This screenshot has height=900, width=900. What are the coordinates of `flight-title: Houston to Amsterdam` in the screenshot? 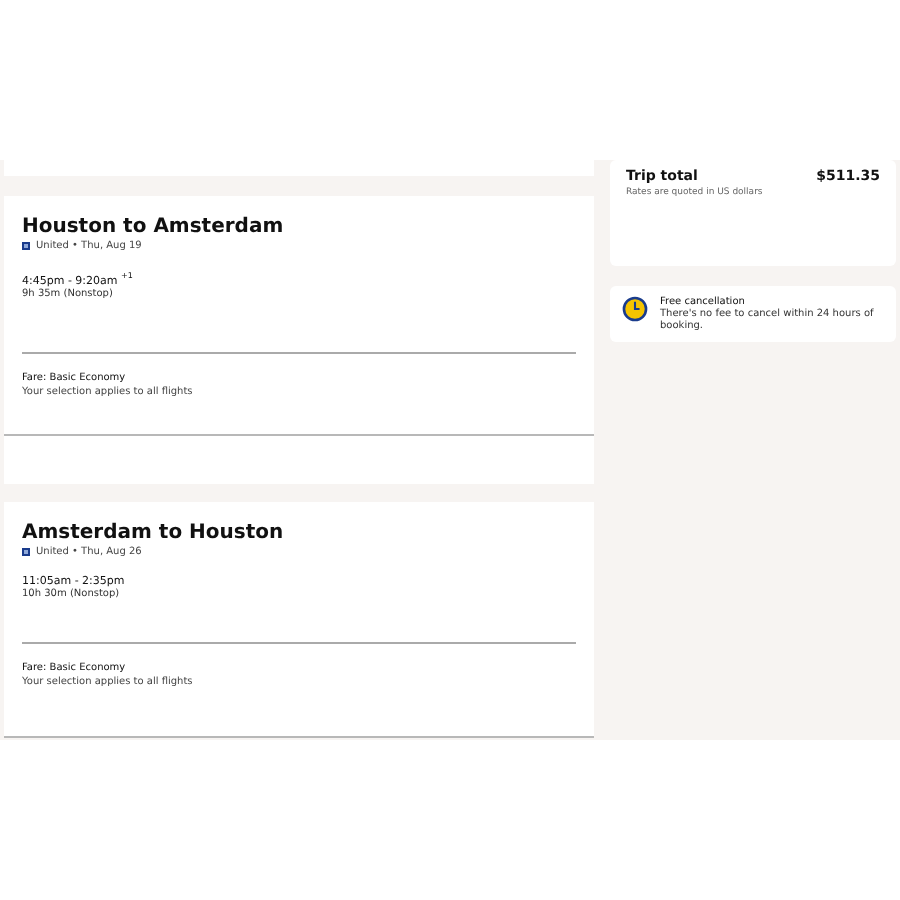 It's located at (154, 227).